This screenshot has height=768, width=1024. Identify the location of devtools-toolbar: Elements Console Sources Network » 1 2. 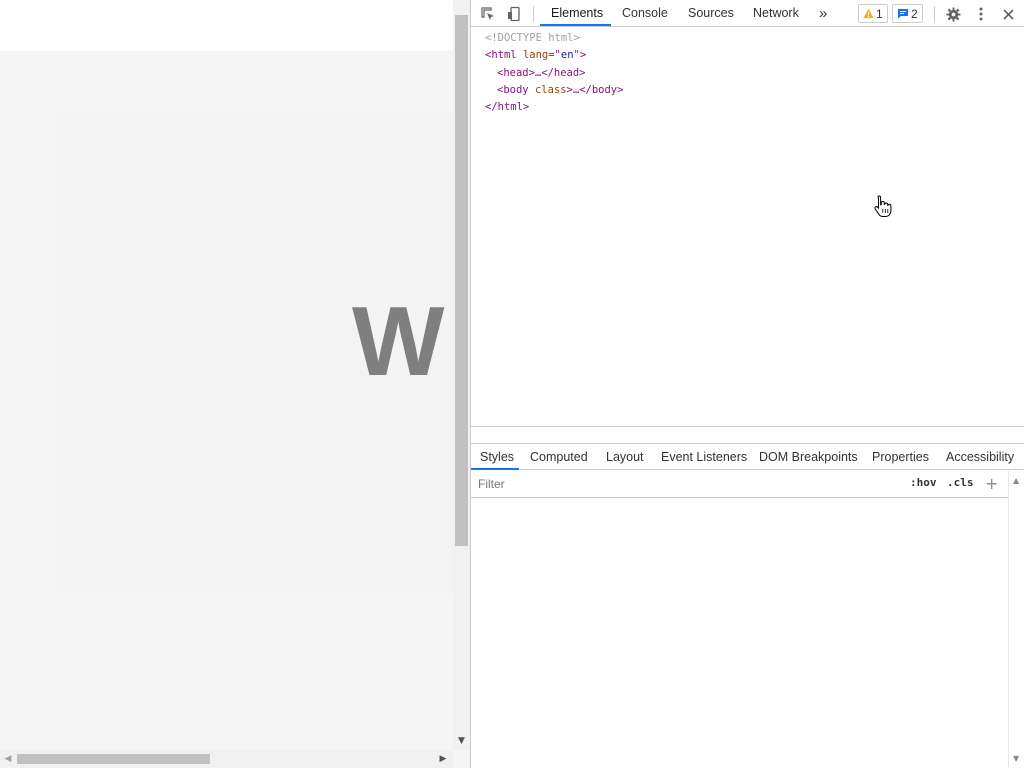
(747, 13).